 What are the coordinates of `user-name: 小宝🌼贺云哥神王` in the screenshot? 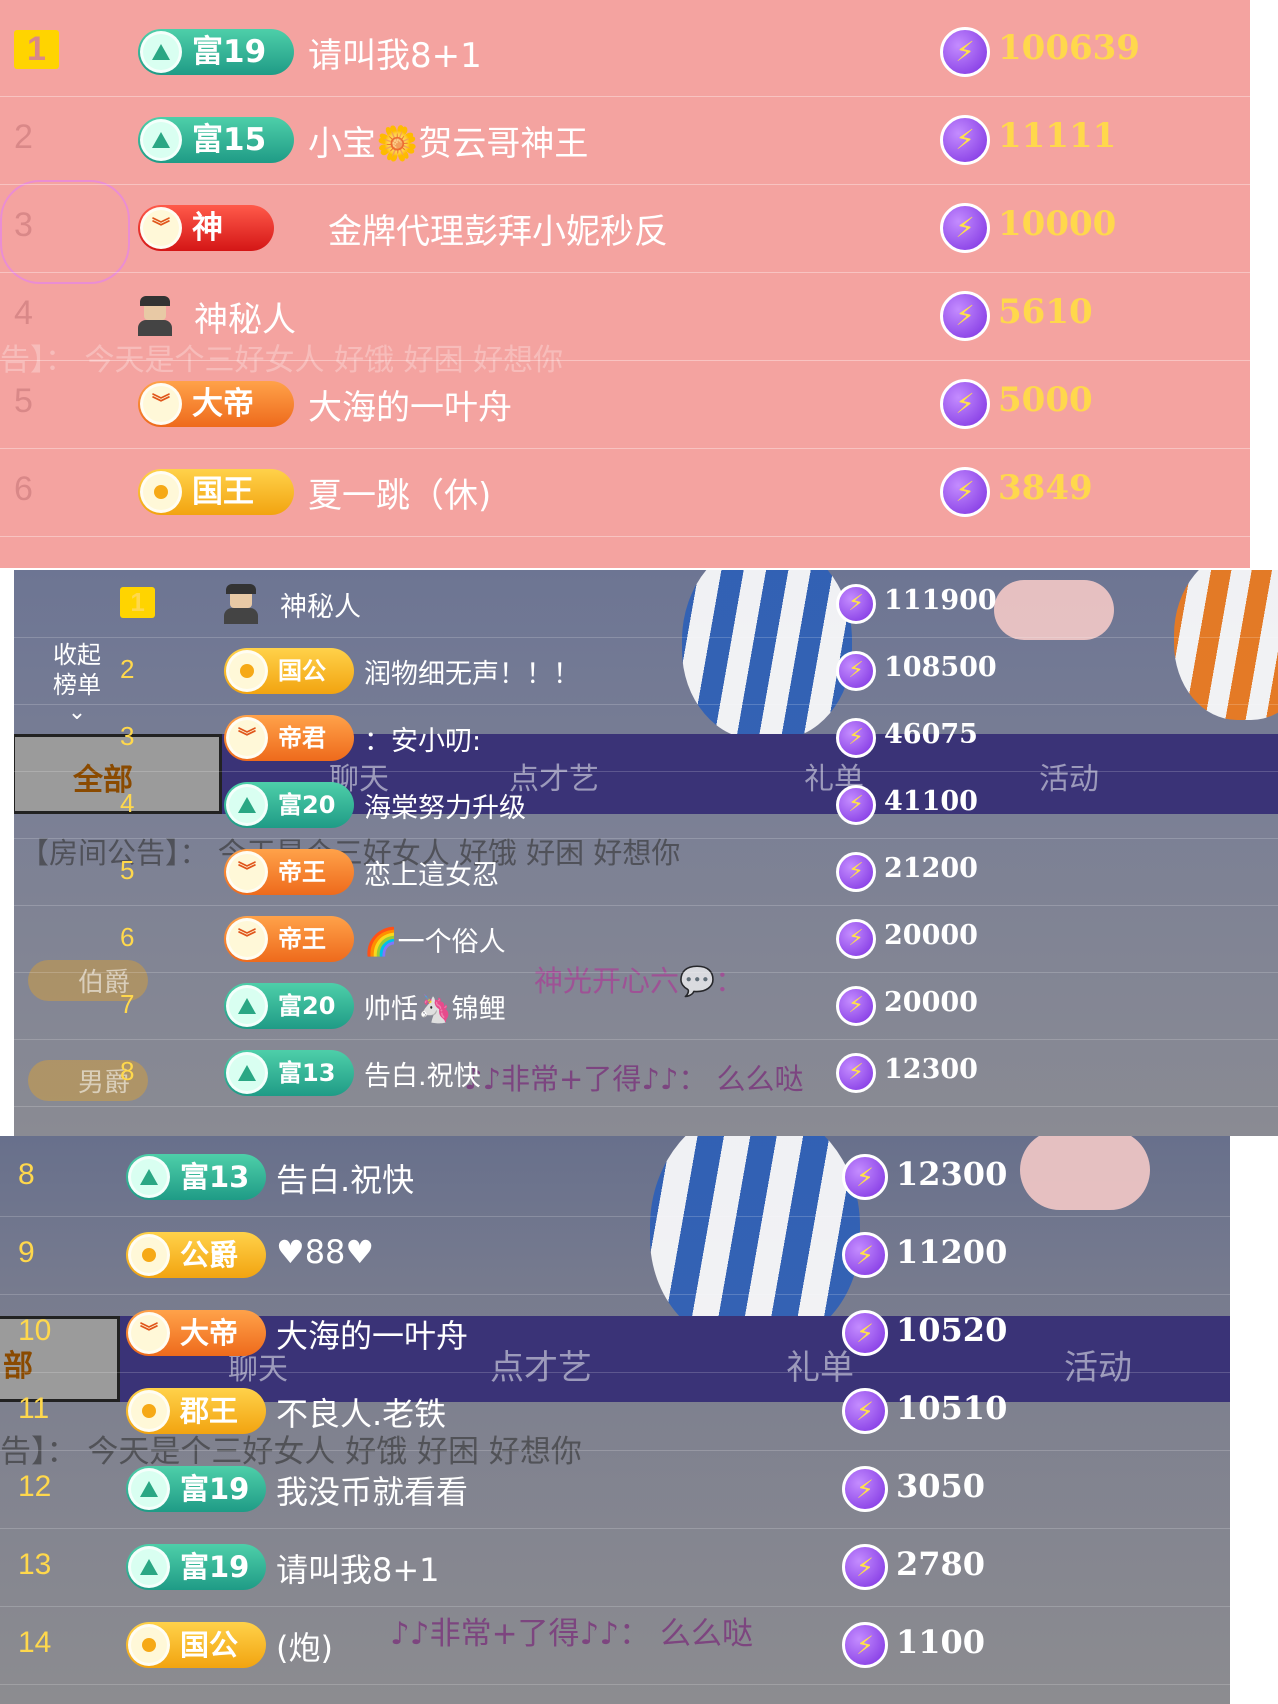 It's located at (448, 140).